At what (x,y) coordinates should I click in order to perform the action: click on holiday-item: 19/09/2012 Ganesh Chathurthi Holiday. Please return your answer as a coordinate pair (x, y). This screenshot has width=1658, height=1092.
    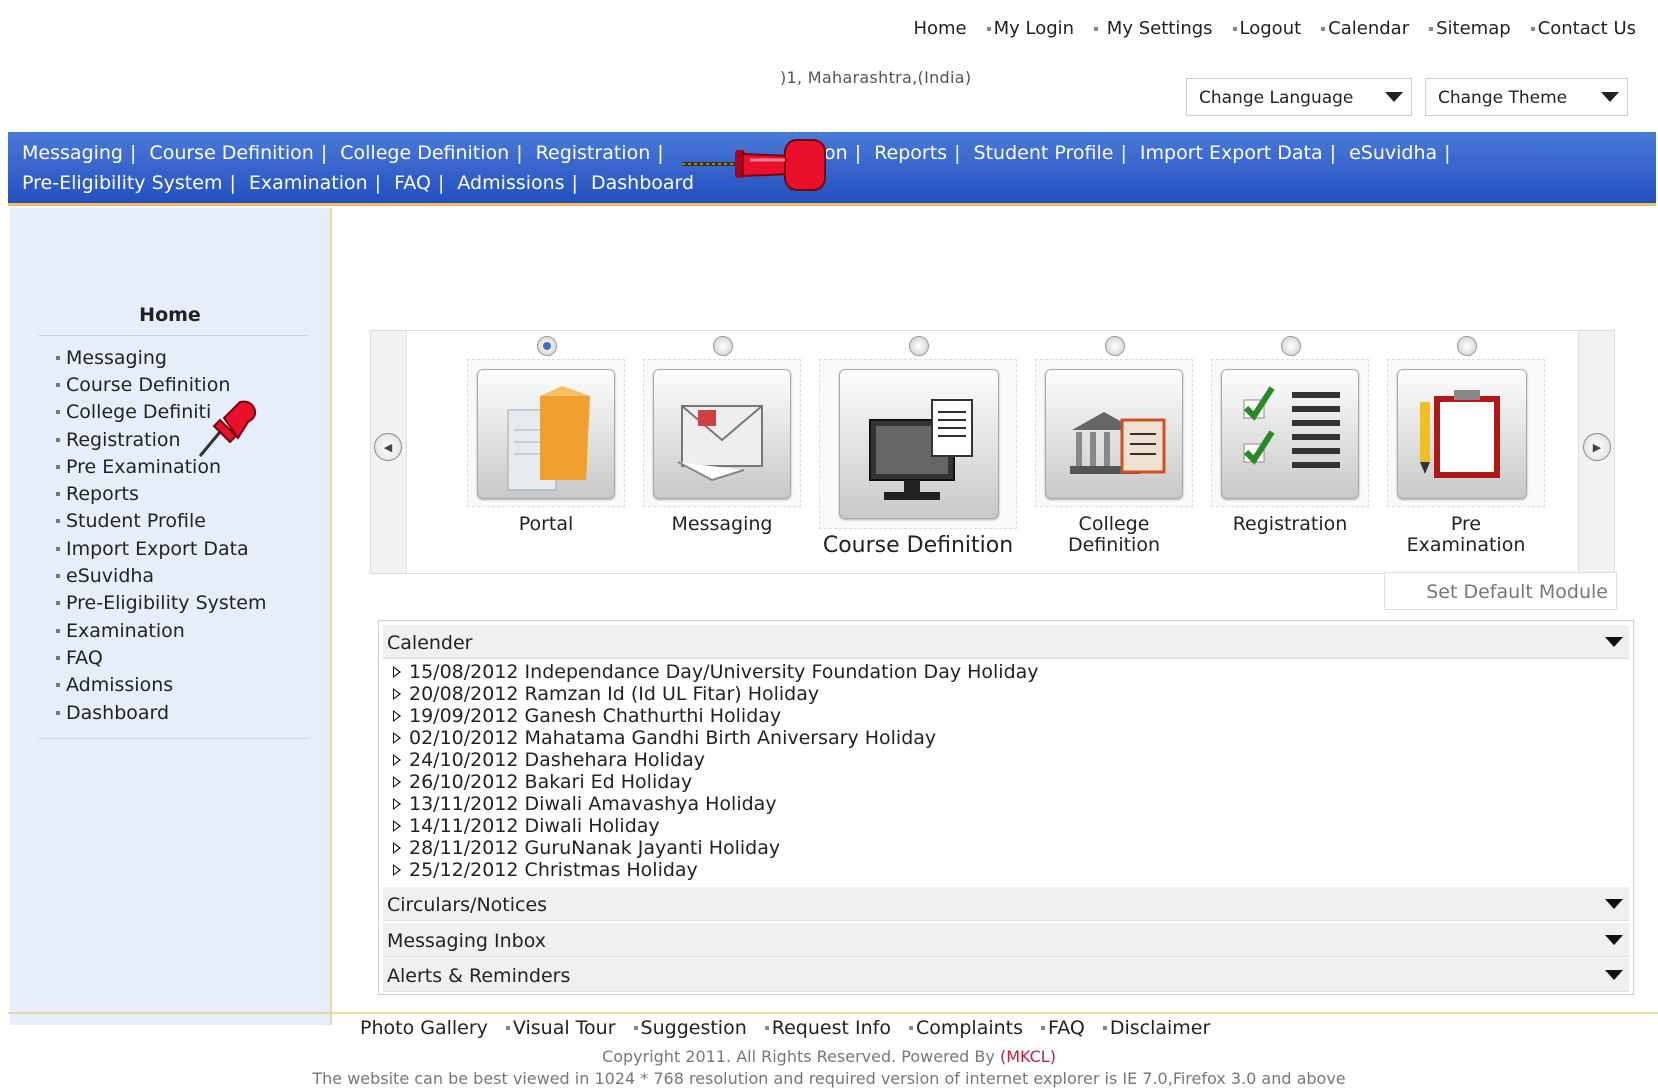
    Looking at the image, I should click on (714, 716).